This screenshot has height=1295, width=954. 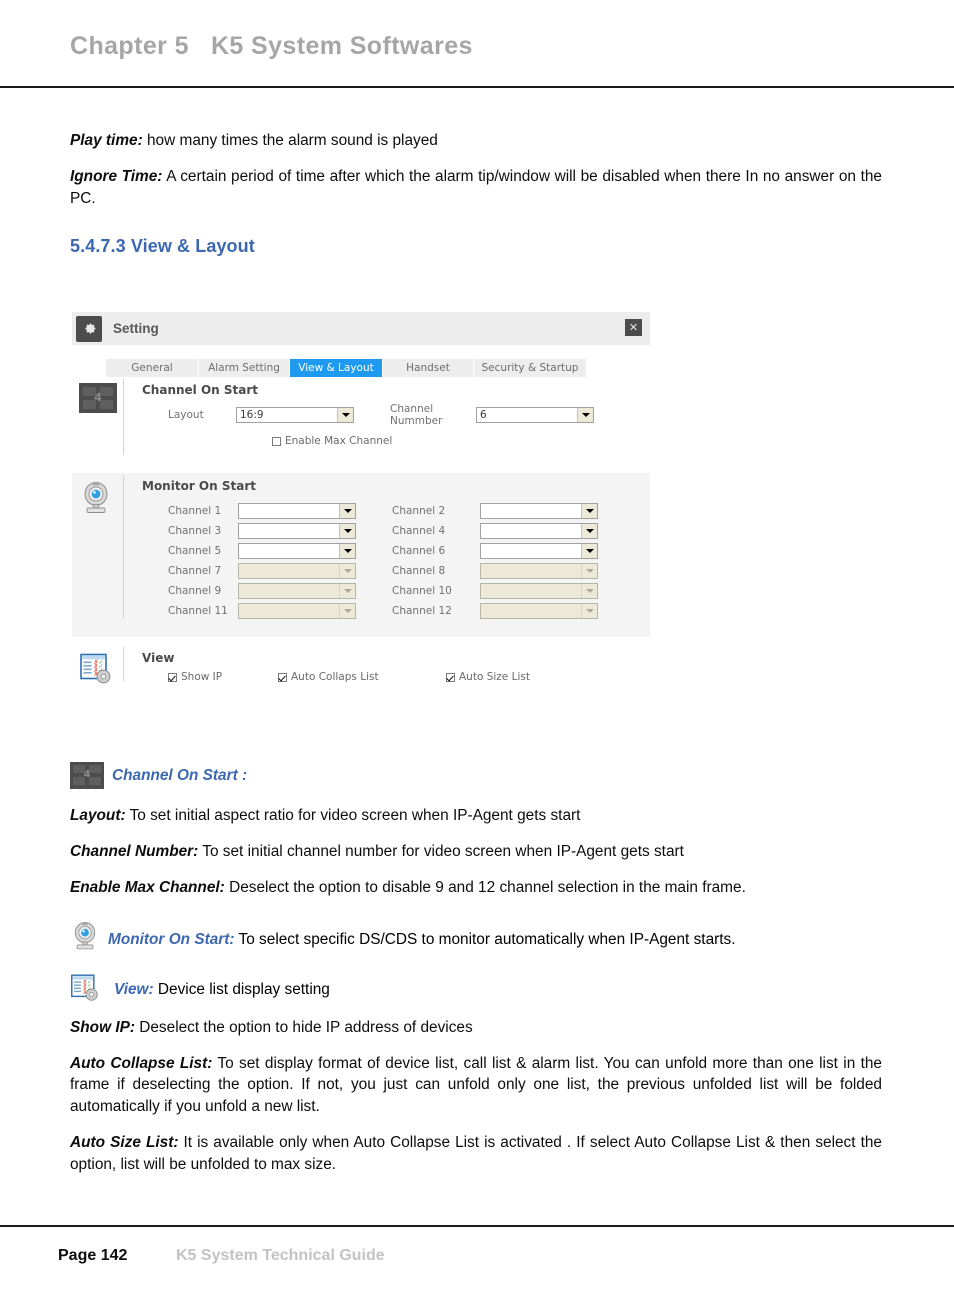 What do you see at coordinates (124, 1143) in the screenshot?
I see `auto-size-note-label: Auto Size List:` at bounding box center [124, 1143].